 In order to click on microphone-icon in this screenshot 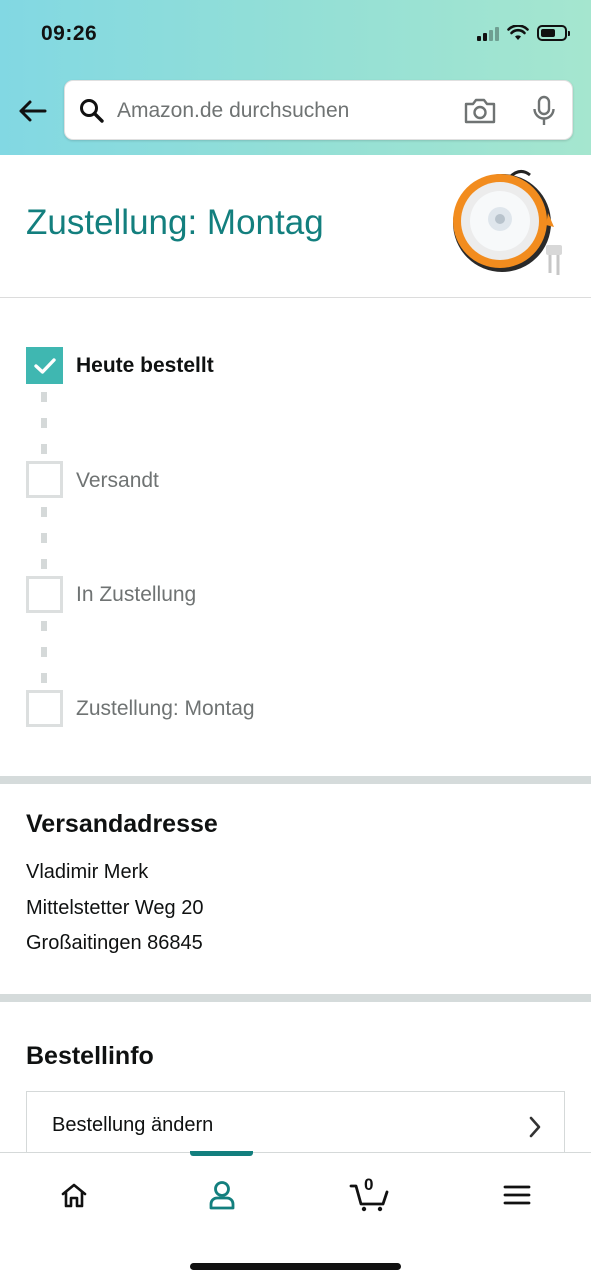, I will do `click(544, 111)`.